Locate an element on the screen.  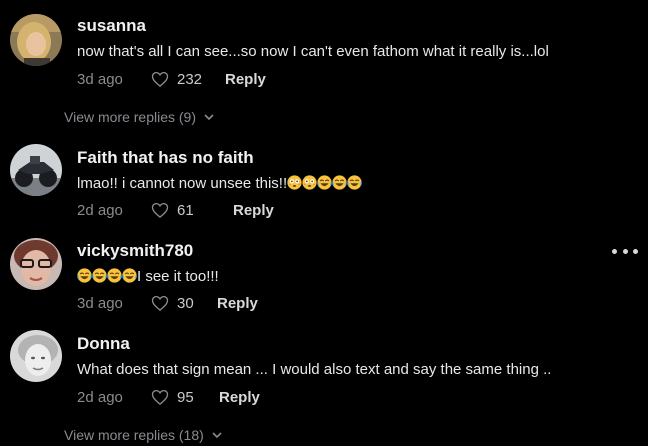
view-more-replies-button: View more replies (18) is located at coordinates (143, 435).